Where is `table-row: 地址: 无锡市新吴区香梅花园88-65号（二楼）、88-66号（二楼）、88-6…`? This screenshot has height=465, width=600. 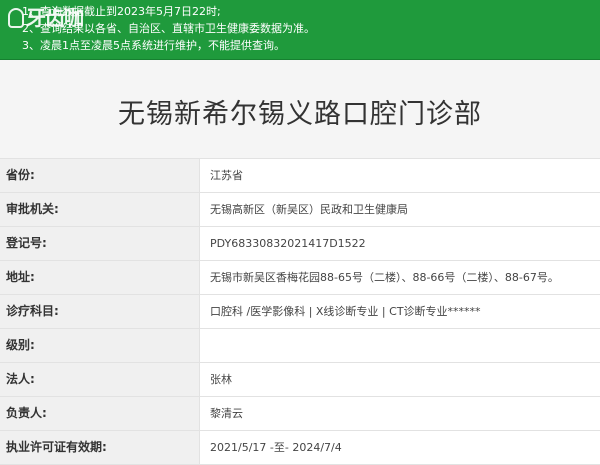
table-row: 地址: 无锡市新吴区香梅花园88-65号（二楼）、88-66号（二楼）、88-6… is located at coordinates (300, 278).